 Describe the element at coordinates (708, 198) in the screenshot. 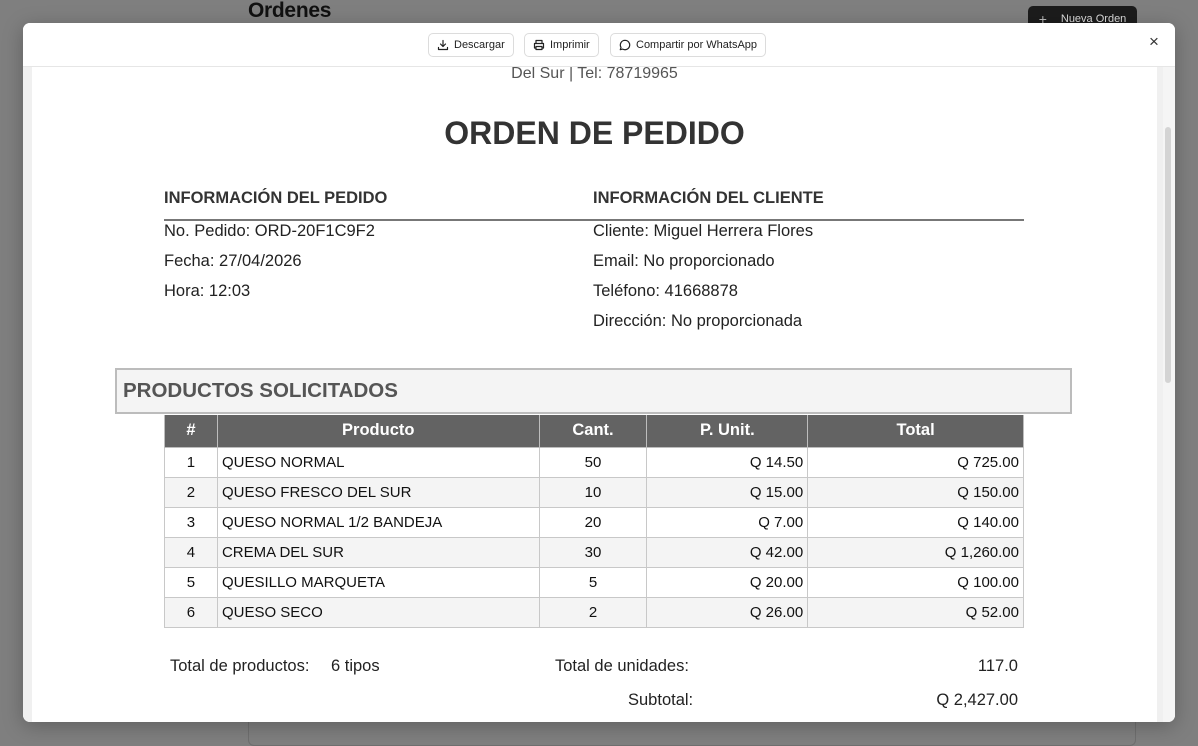

I see `client-info-heading: INFORMACIÓN DEL CLIENTE` at that location.